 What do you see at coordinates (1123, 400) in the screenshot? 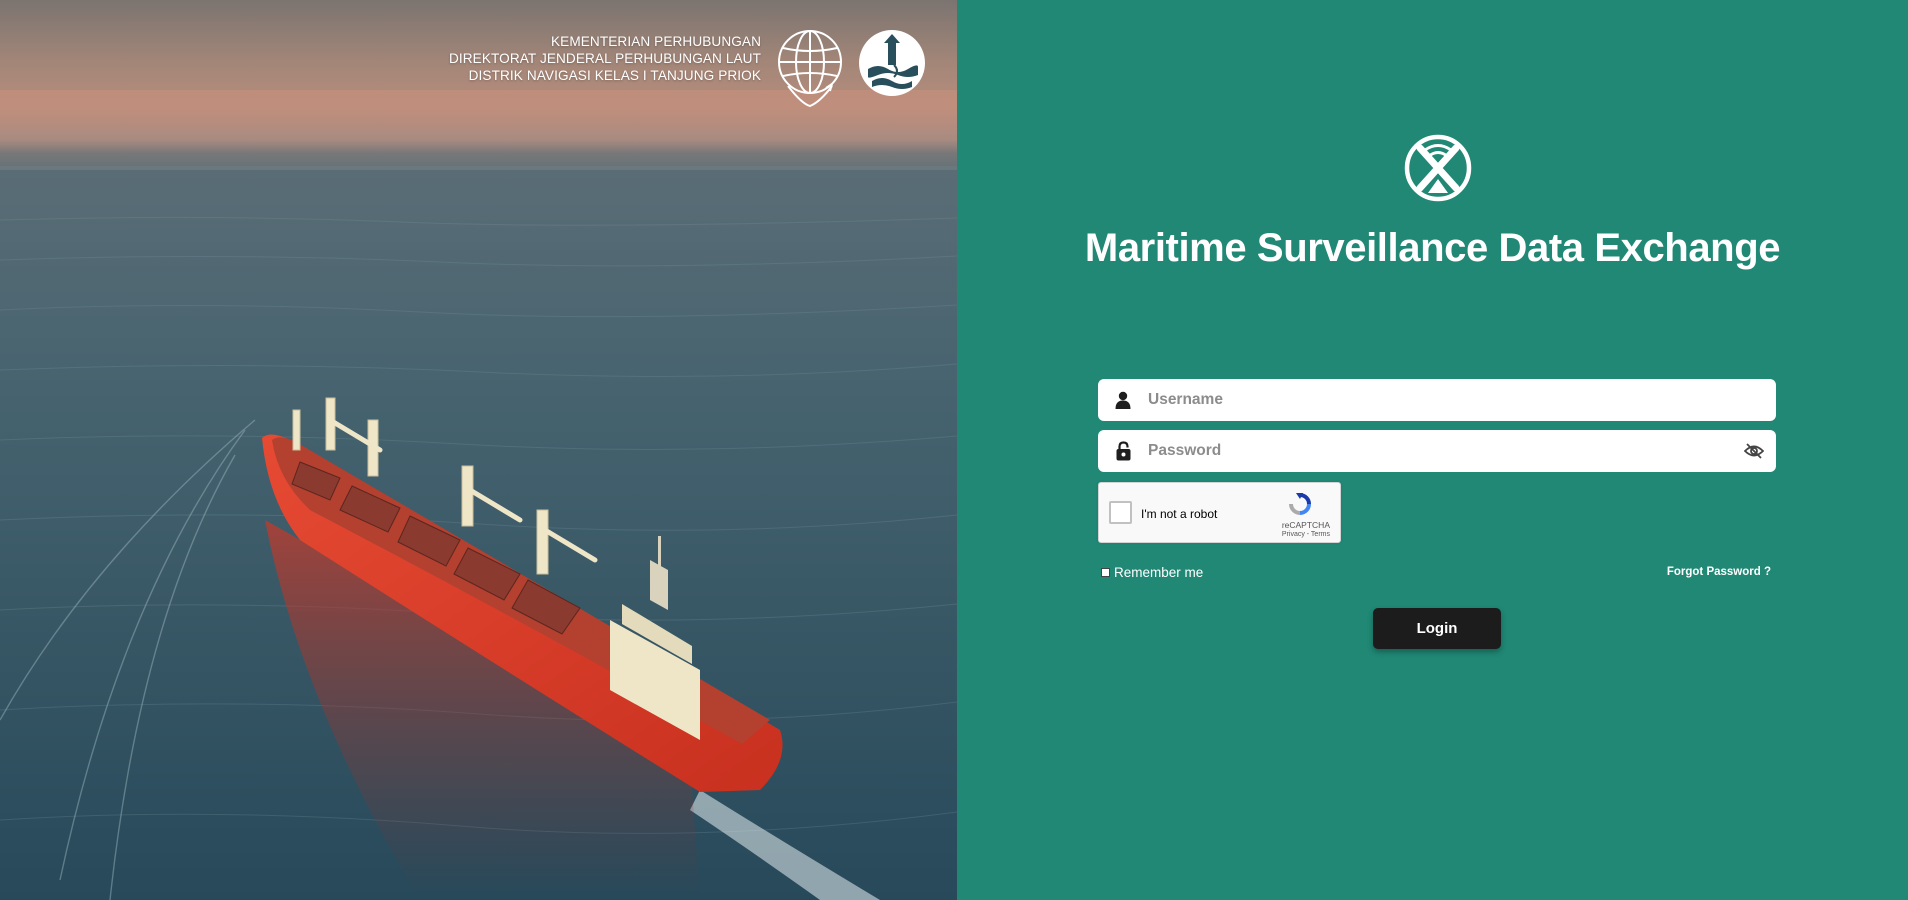
I see `user-icon` at bounding box center [1123, 400].